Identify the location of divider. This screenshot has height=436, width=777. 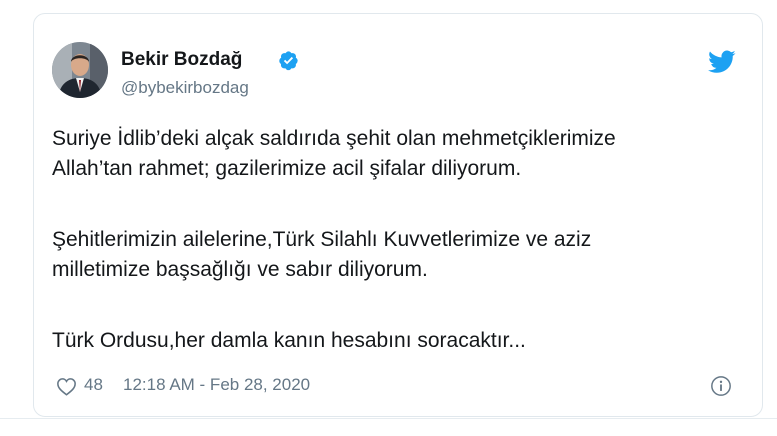
(388, 418).